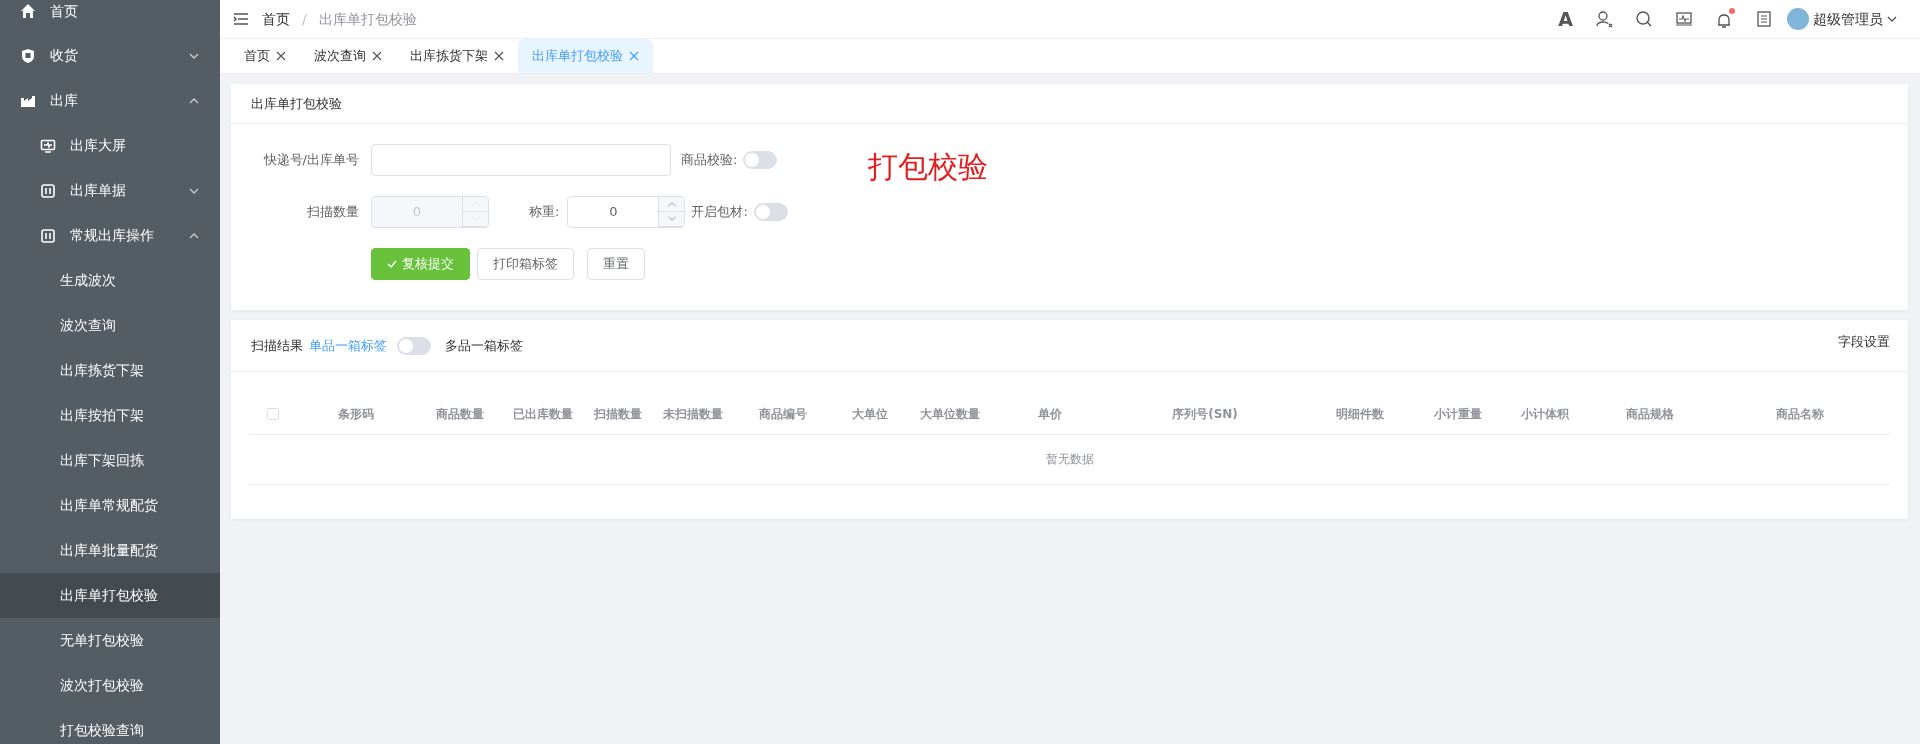  What do you see at coordinates (719, 212) in the screenshot?
I see `field-label: 开启包材:` at bounding box center [719, 212].